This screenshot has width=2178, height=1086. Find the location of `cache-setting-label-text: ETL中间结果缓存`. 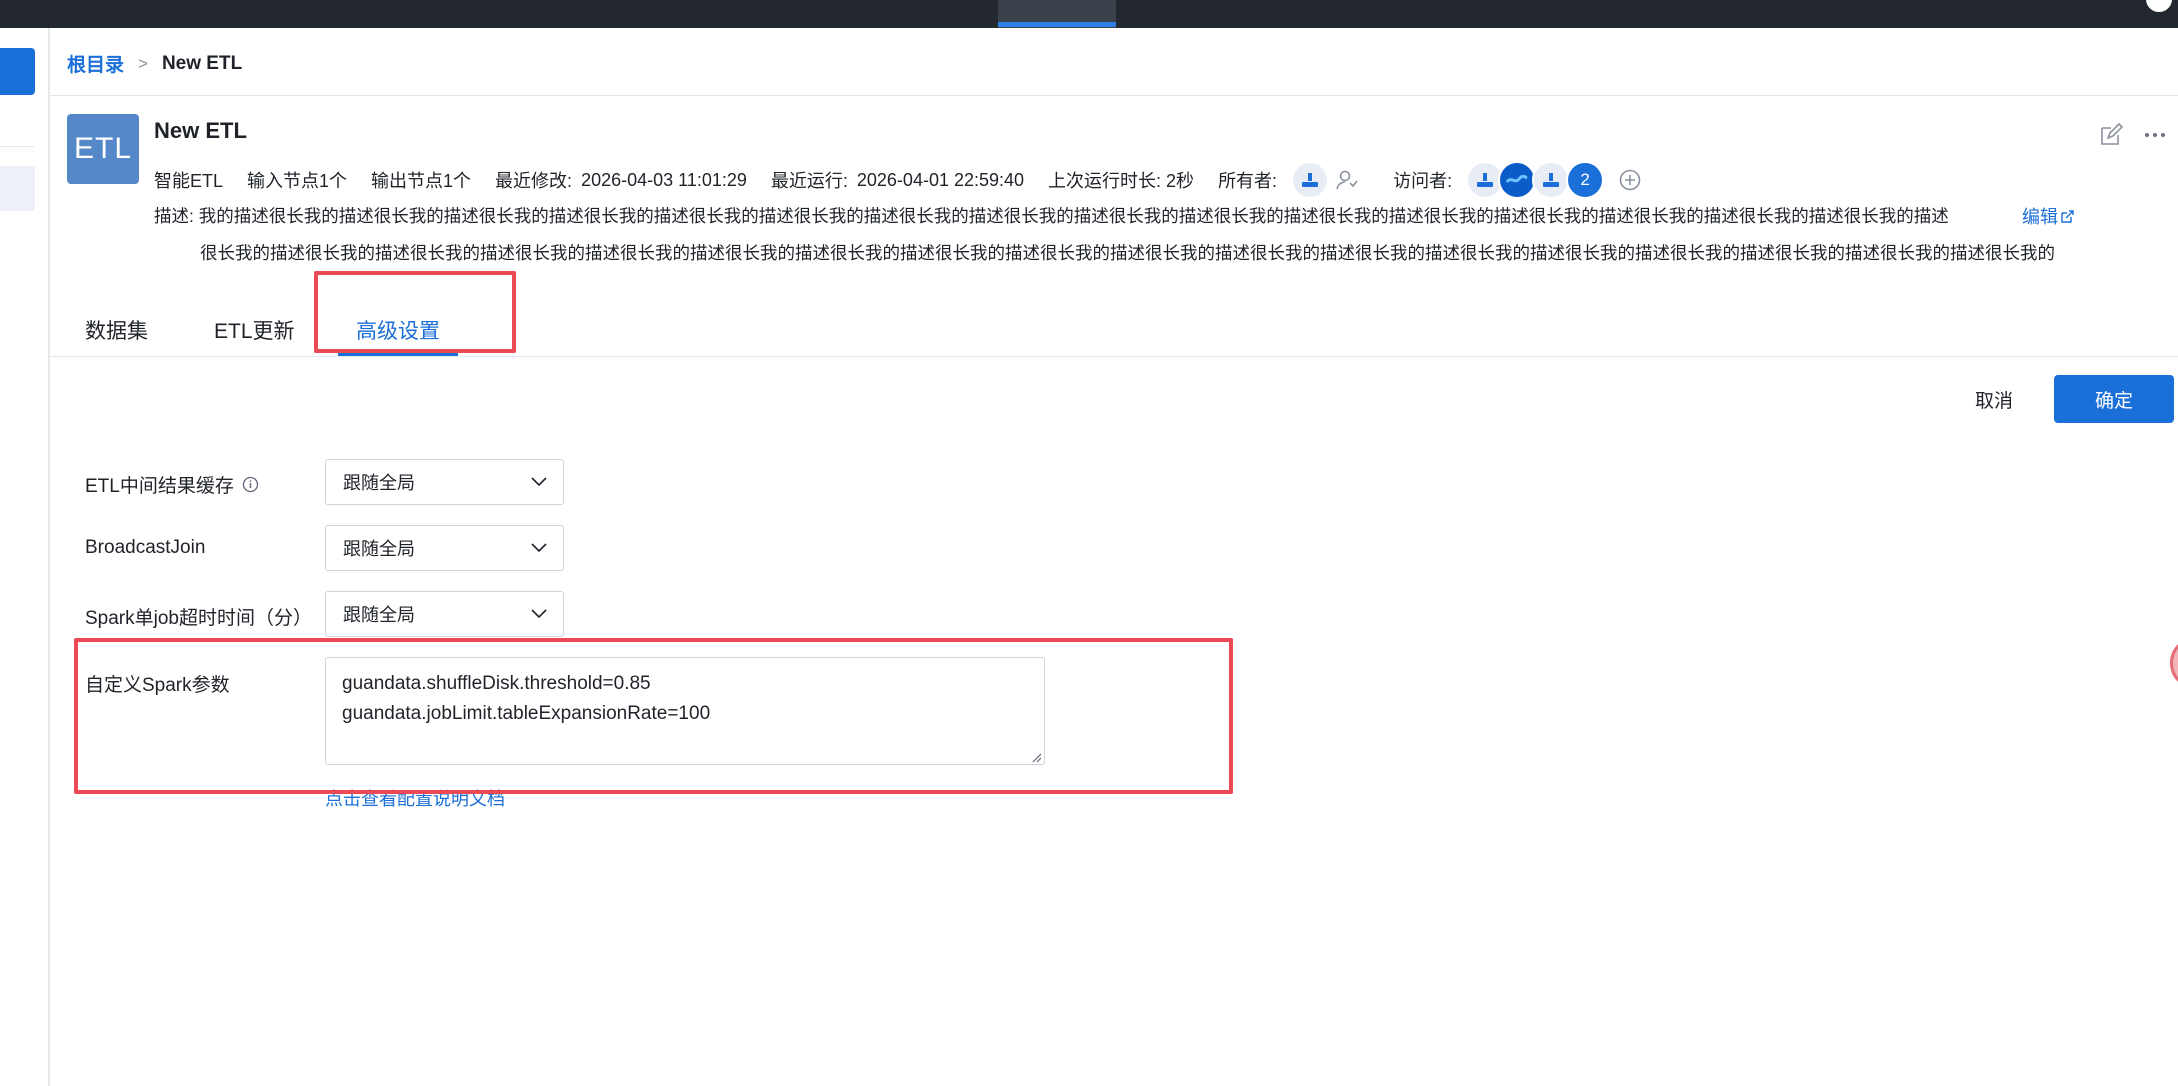

cache-setting-label-text: ETL中间结果缓存 is located at coordinates (159, 486).